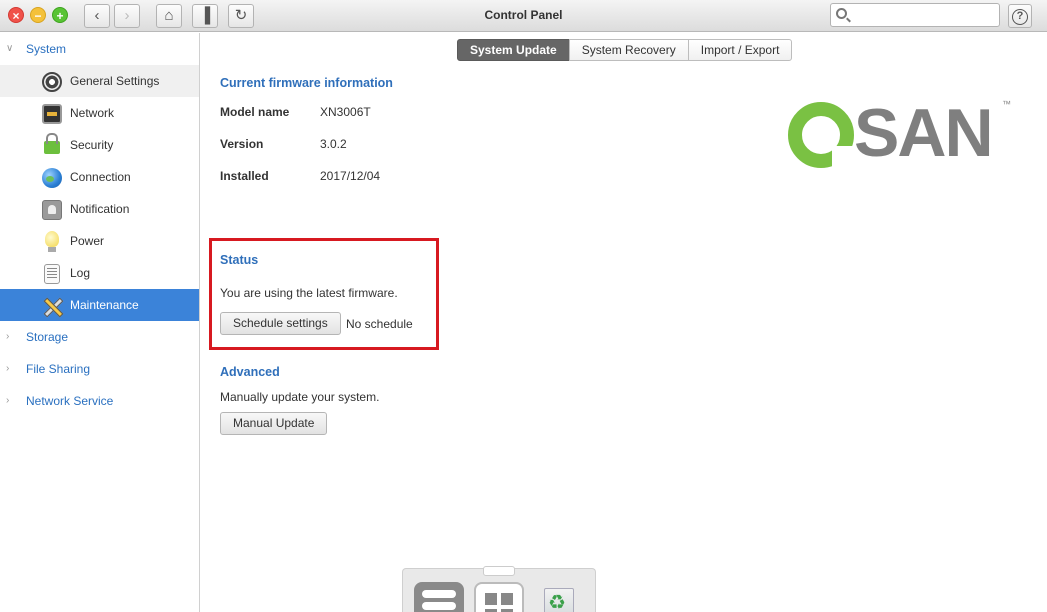 Image resolution: width=1047 pixels, height=612 pixels. I want to click on tab-system-update: System Update, so click(513, 50).